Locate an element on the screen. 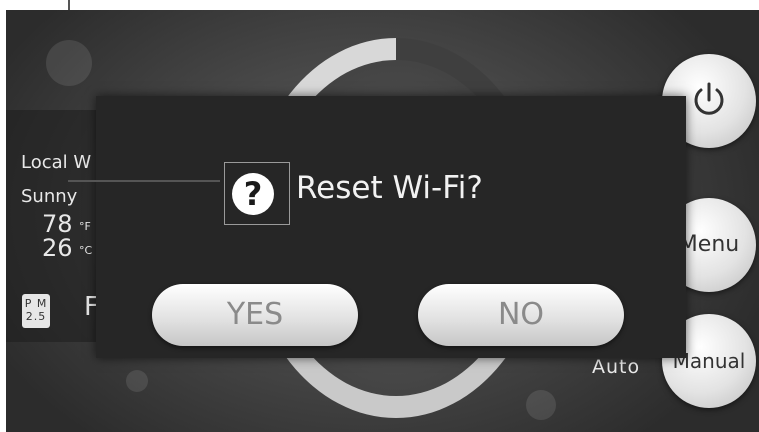  callout-line-horizontal is located at coordinates (144, 181).